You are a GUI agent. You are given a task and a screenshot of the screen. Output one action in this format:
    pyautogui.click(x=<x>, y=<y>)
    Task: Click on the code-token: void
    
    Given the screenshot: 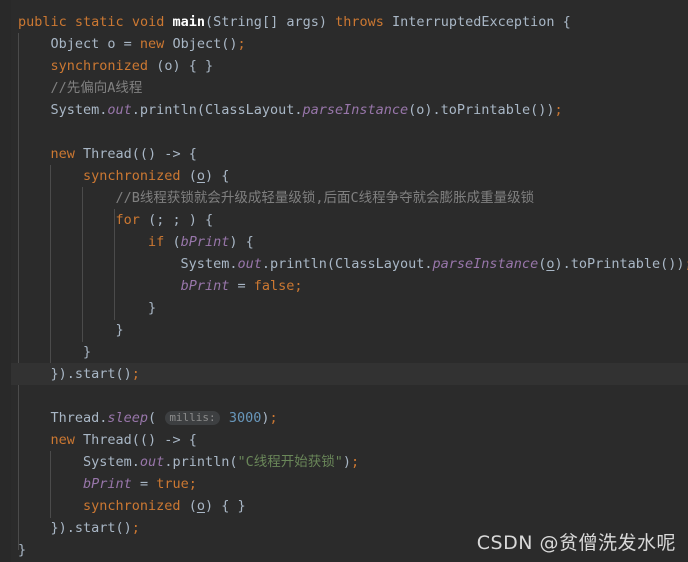 What is the action you would take?
    pyautogui.click(x=148, y=22)
    